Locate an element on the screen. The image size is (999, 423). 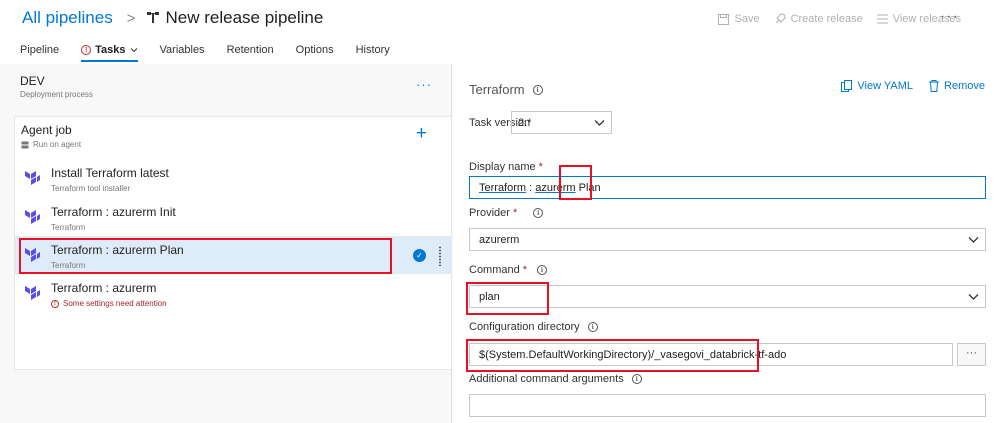
toolbar: Save Create release View releases is located at coordinates (832, 19).